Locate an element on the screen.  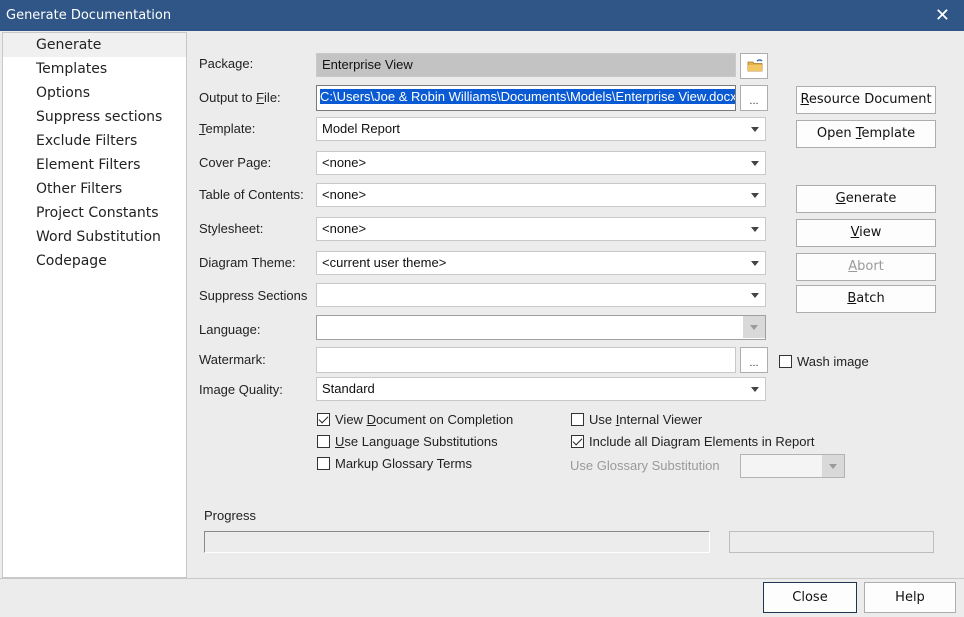
title-bar: Generate Documentation ✕ is located at coordinates (482, 15).